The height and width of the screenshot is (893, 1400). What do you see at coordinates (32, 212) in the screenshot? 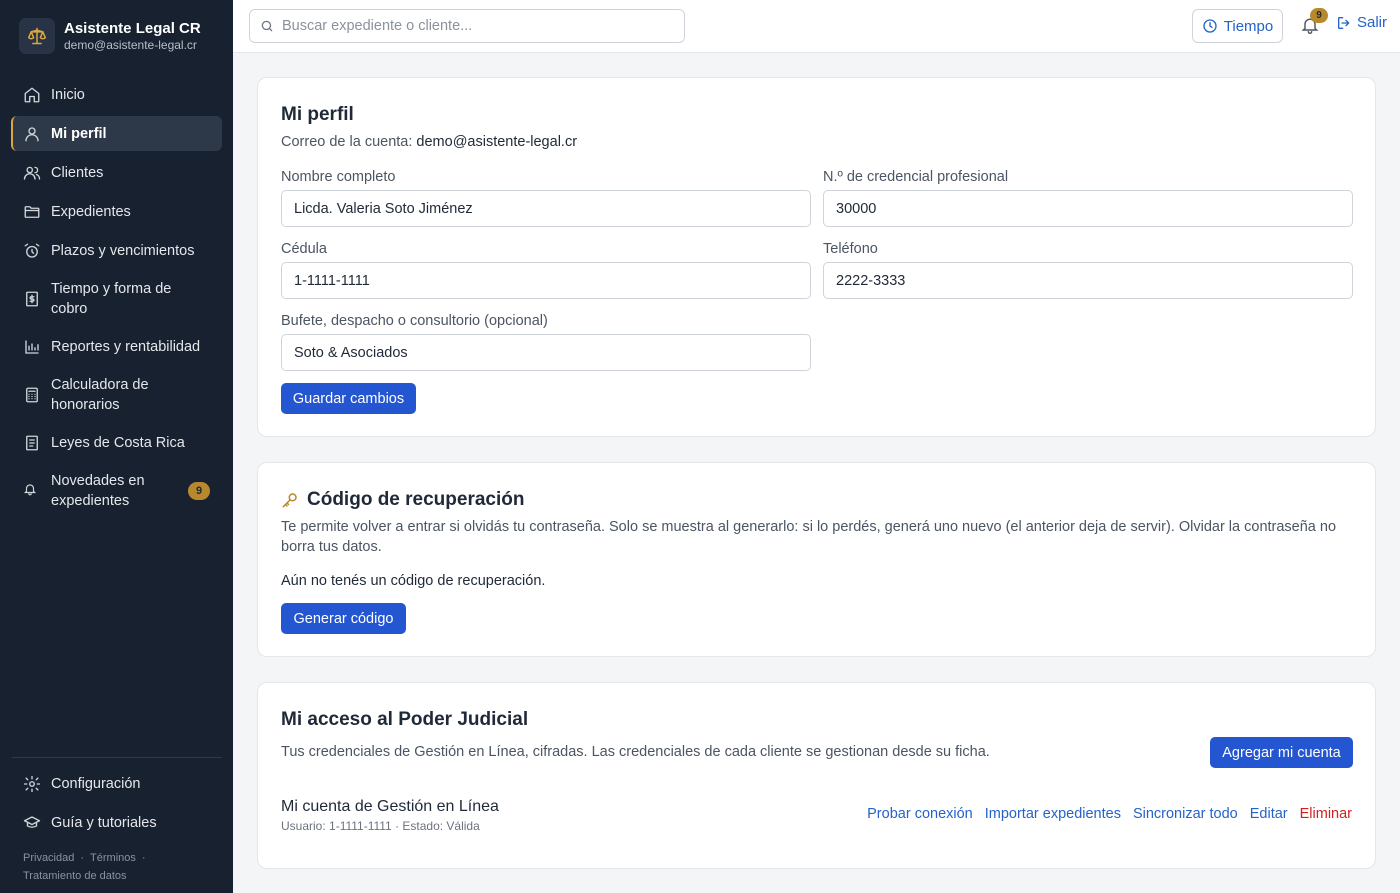
I see `folder-icon` at bounding box center [32, 212].